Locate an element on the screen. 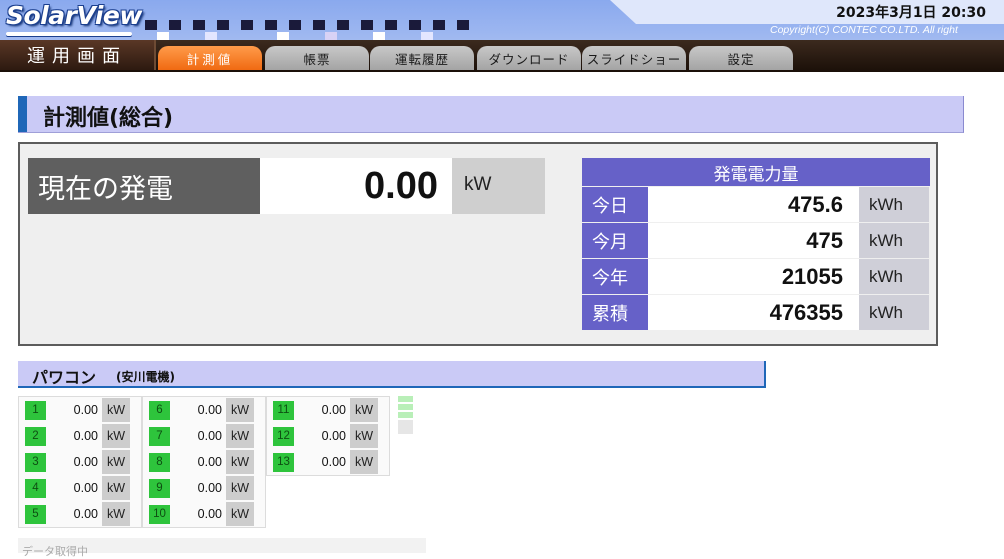 The width and height of the screenshot is (1004, 559). energy-row-year: 今年 21055 kWh is located at coordinates (756, 276).